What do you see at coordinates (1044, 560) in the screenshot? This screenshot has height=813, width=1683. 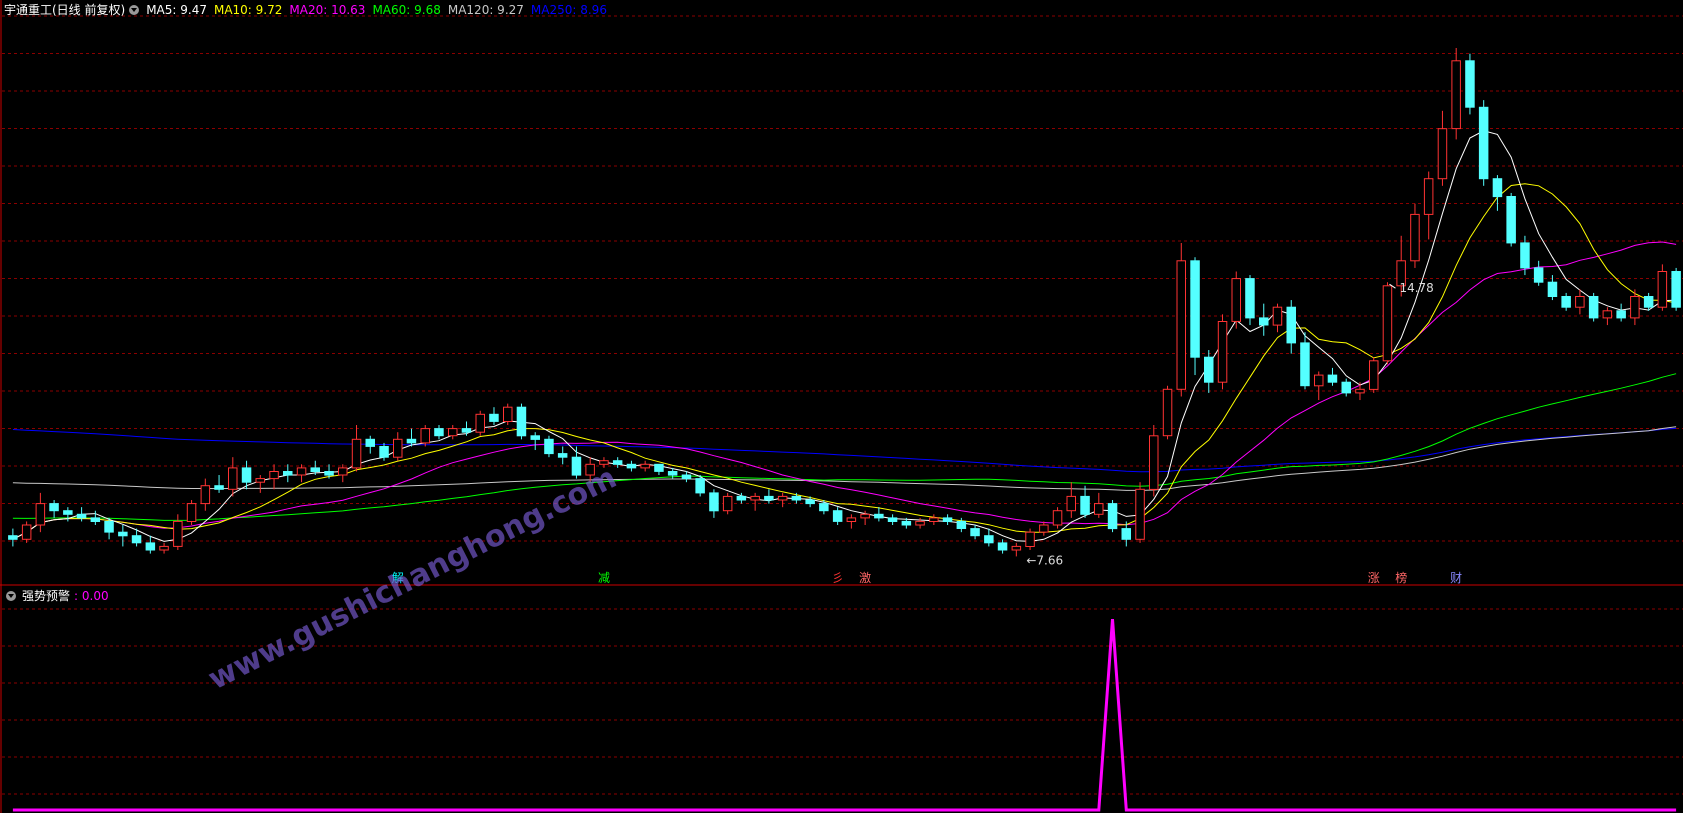 I see `low-label: ←7.66` at bounding box center [1044, 560].